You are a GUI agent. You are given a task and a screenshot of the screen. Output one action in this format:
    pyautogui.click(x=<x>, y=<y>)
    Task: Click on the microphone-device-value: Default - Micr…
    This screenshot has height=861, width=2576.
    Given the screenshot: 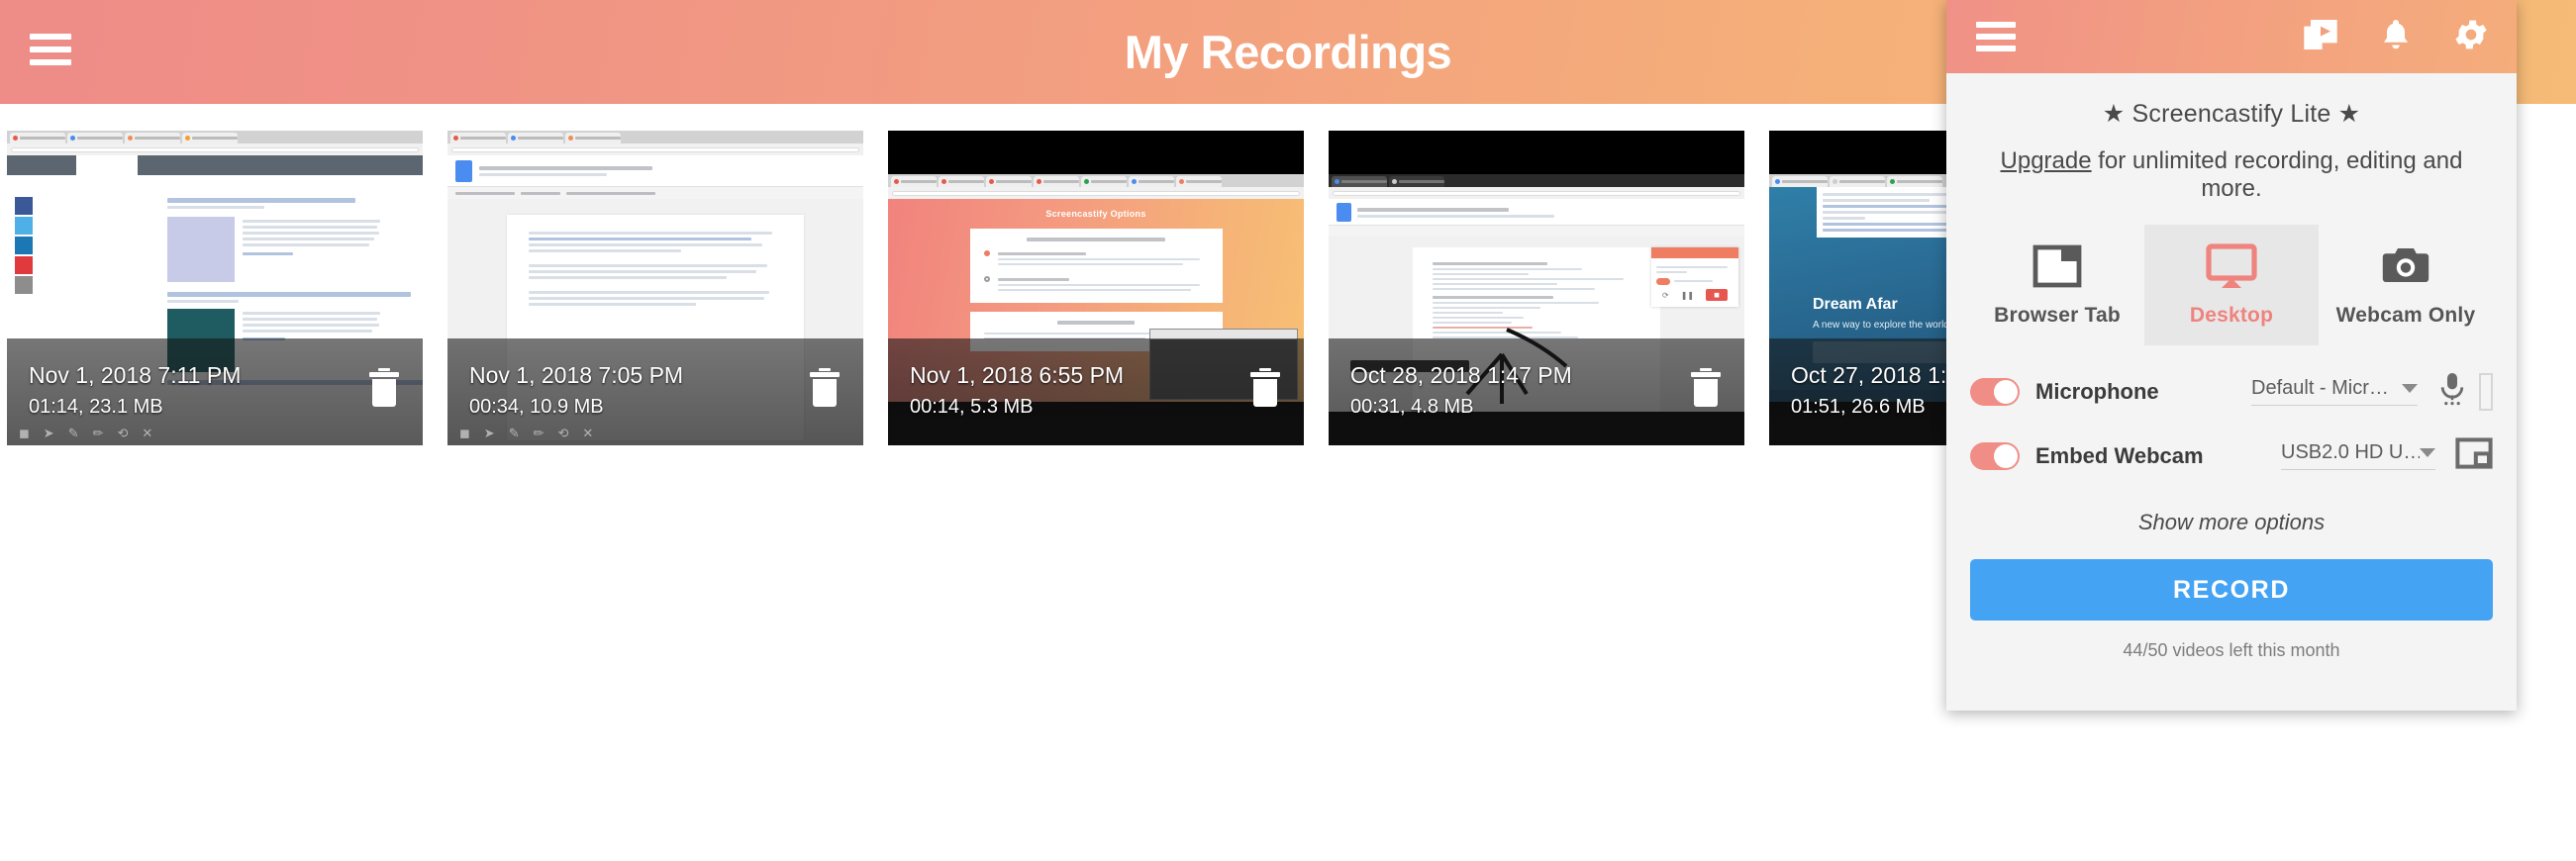 What is the action you would take?
    pyautogui.click(x=2320, y=388)
    